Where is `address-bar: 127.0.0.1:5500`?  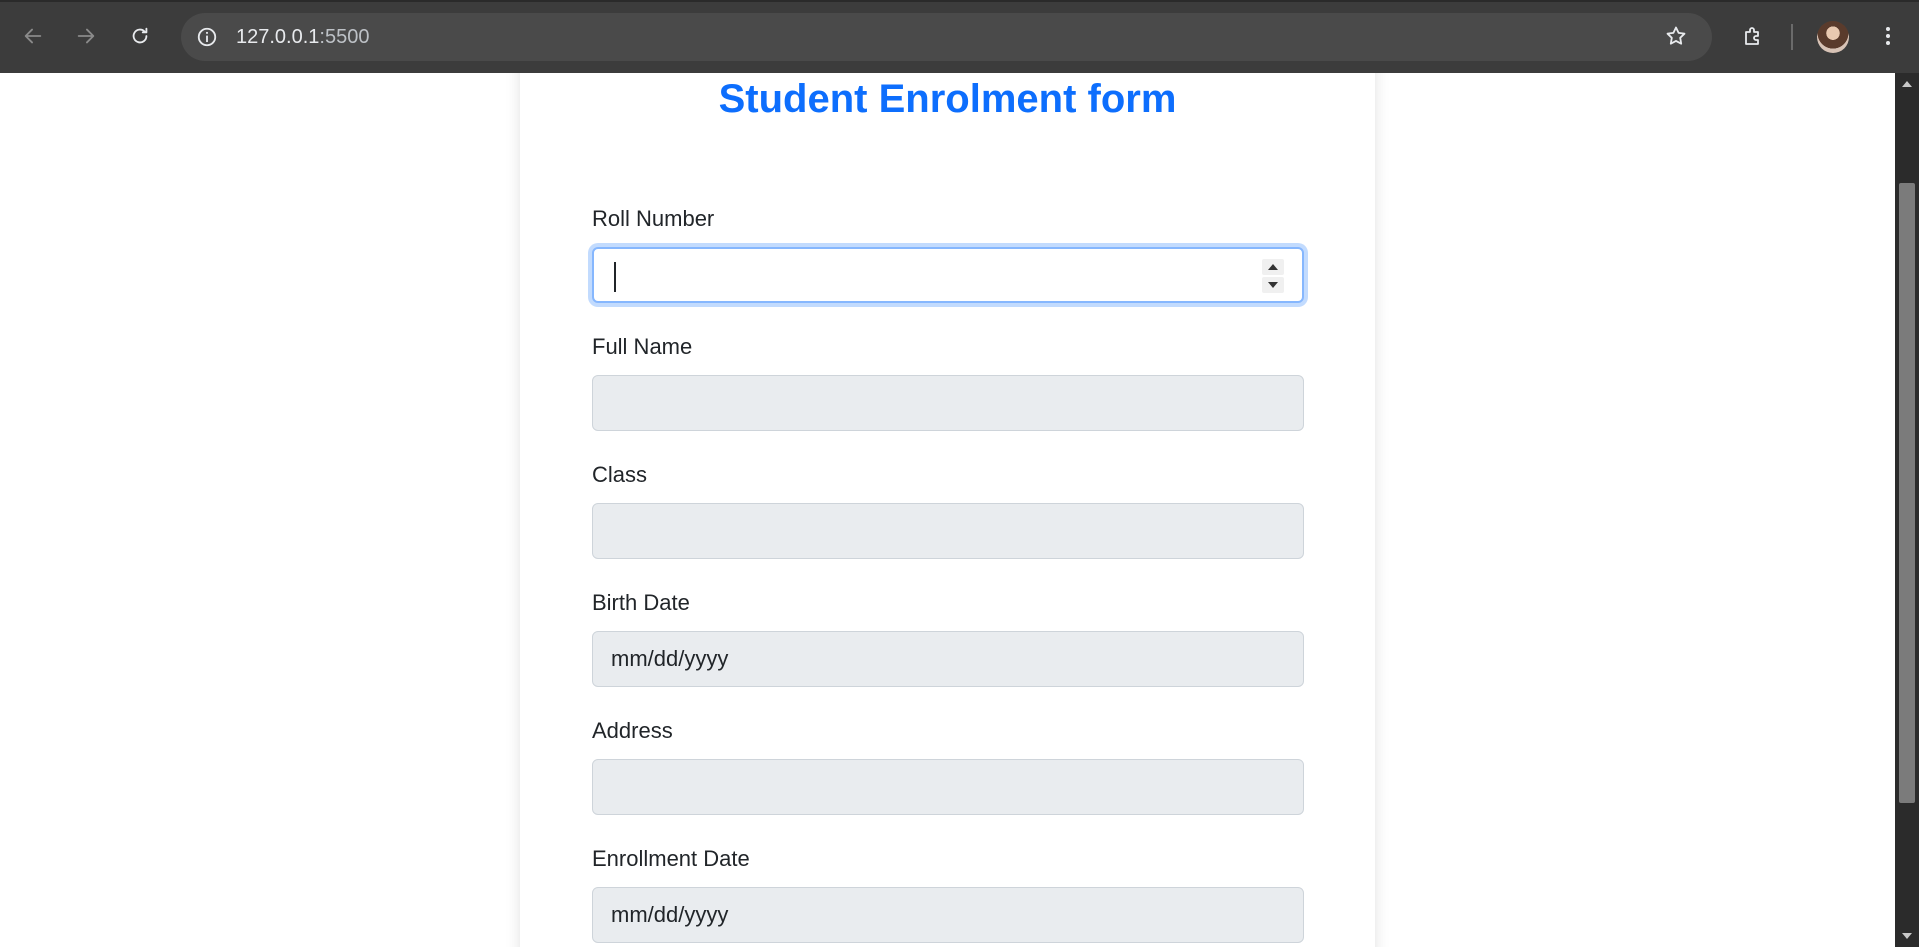
address-bar: 127.0.0.1:5500 is located at coordinates (946, 37).